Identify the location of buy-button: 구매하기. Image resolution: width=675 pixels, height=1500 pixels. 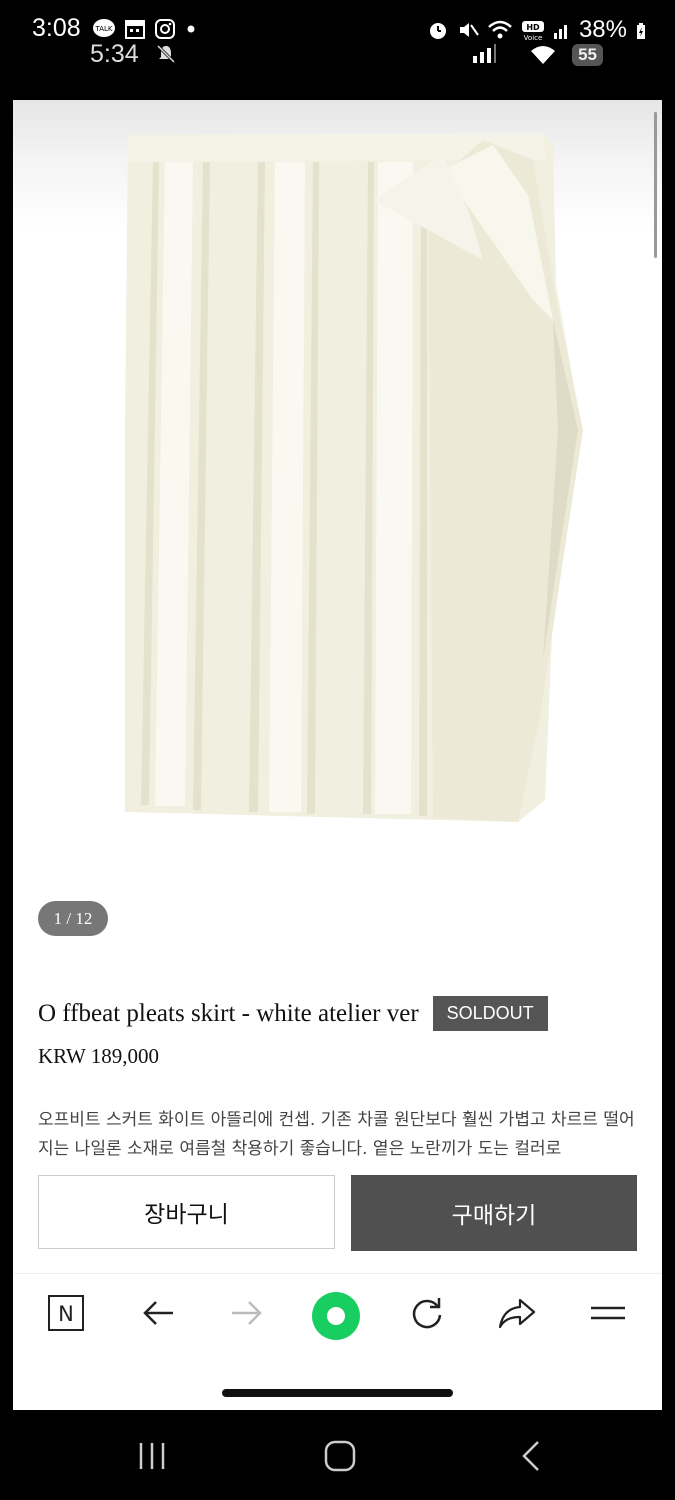
(494, 1213).